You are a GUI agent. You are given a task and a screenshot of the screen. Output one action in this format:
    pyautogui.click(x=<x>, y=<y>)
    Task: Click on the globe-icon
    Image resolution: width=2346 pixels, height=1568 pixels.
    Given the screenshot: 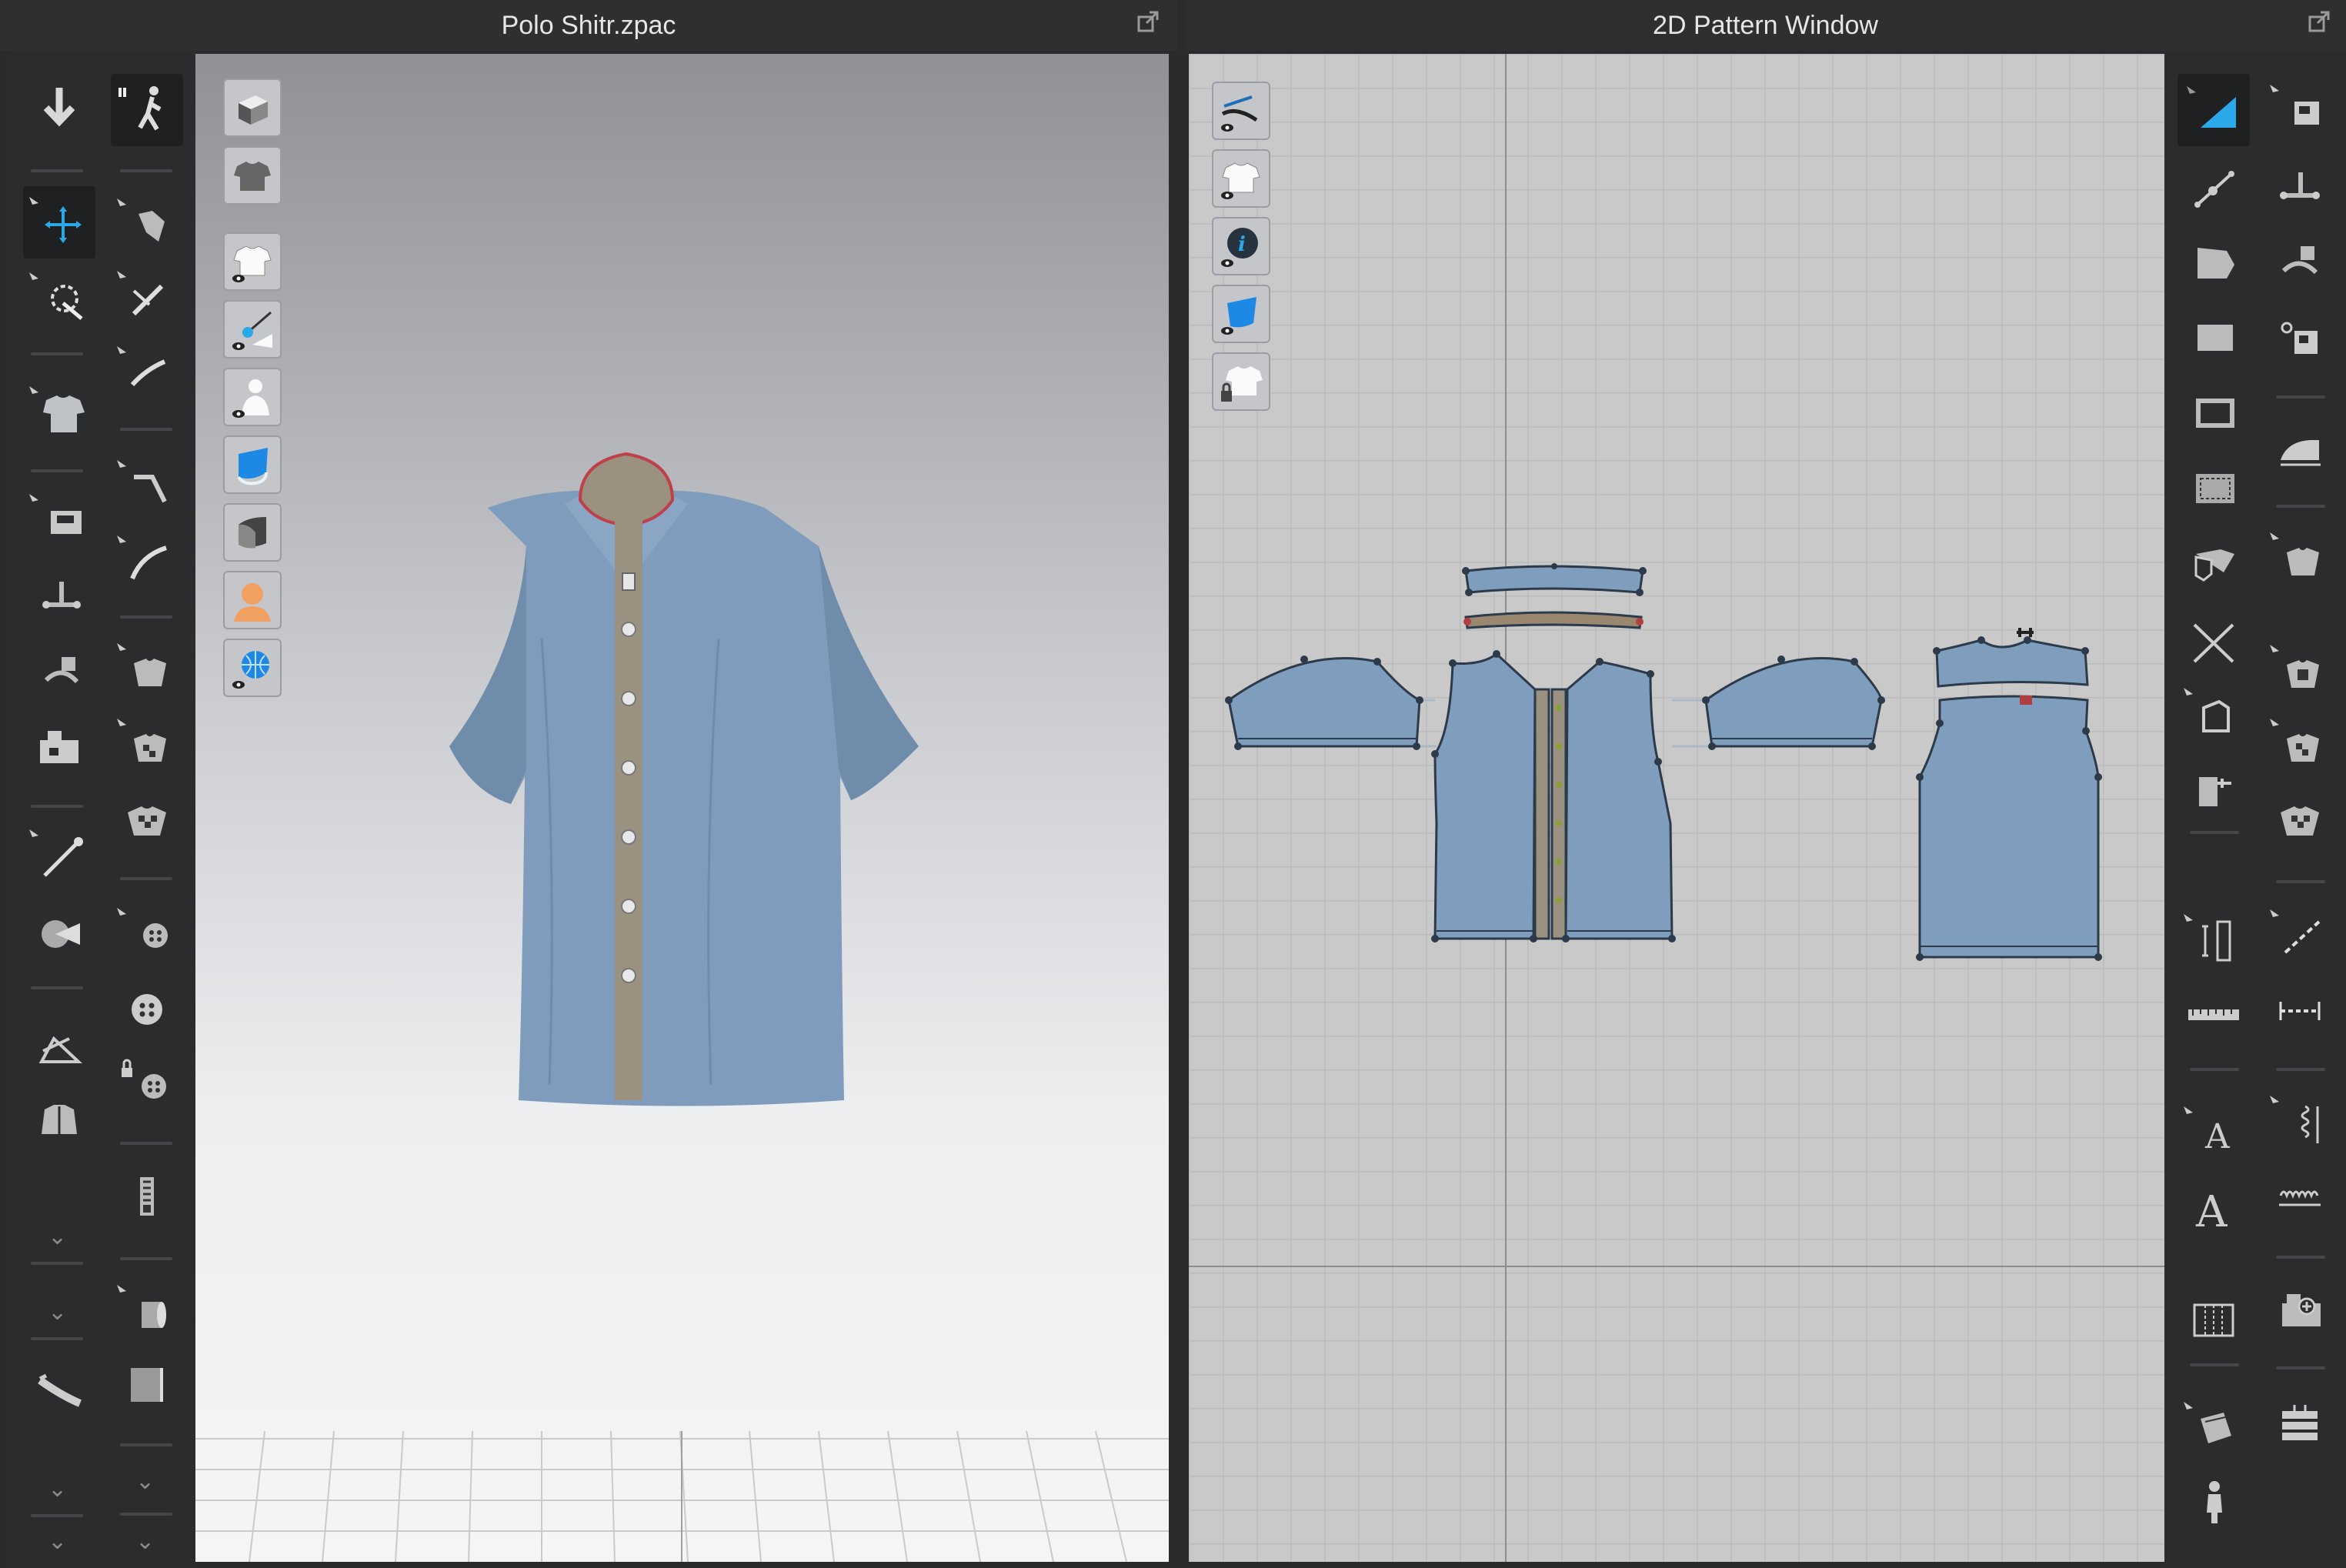 What is the action you would take?
    pyautogui.click(x=252, y=668)
    